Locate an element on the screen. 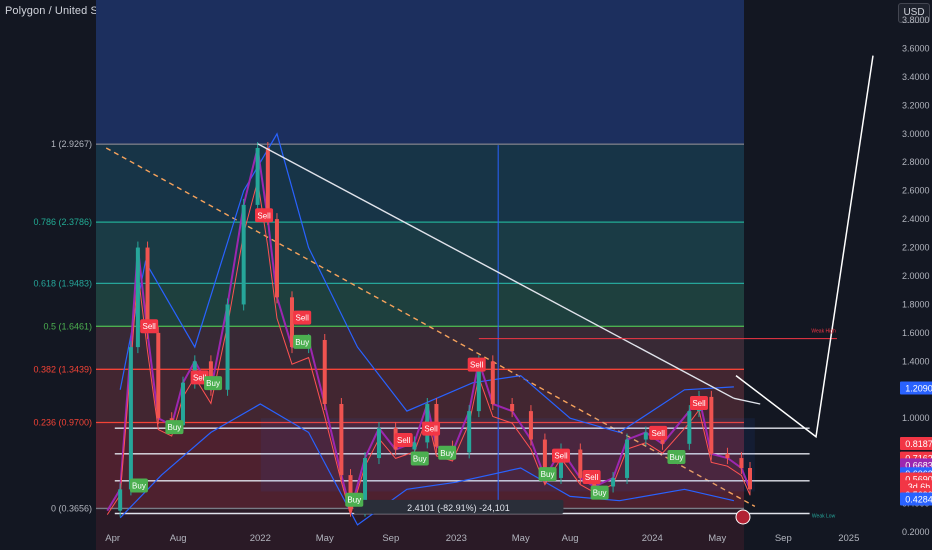 This screenshot has width=932, height=550. y-tick-label: 3.8000 is located at coordinates (916, 20).